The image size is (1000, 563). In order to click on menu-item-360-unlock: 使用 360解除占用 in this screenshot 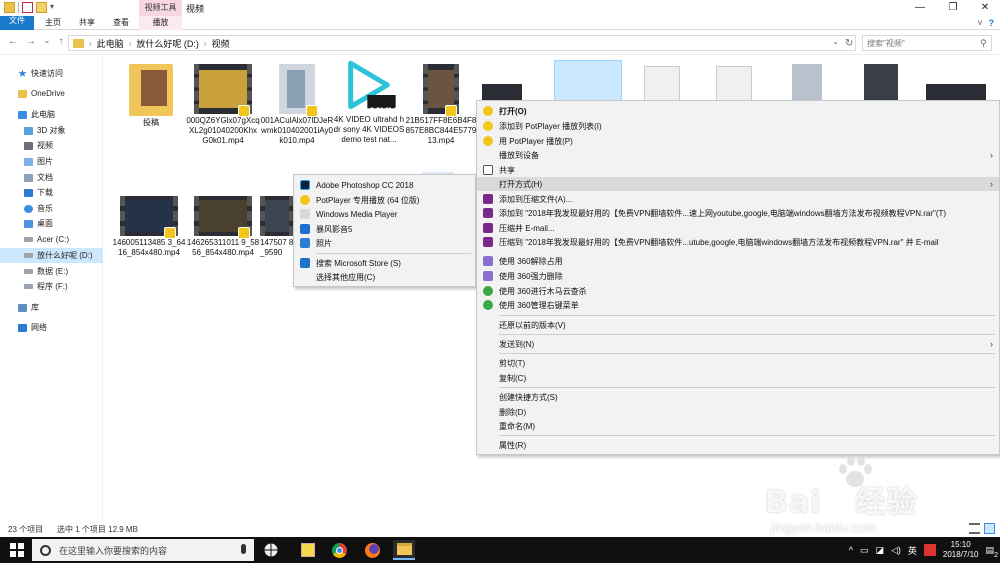, I will do `click(738, 261)`.